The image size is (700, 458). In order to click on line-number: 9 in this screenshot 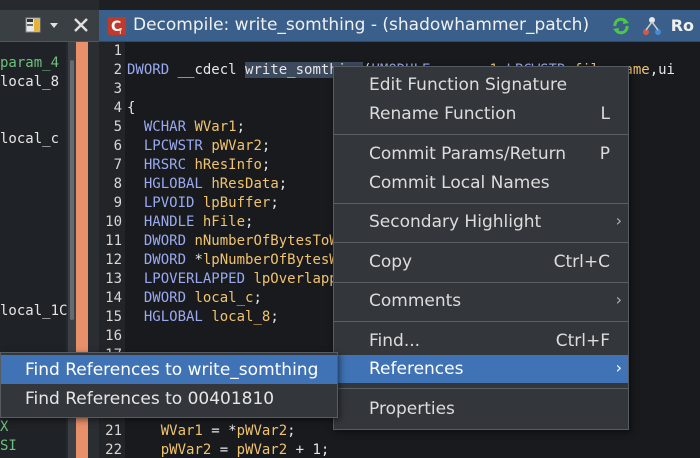, I will do `click(117, 203)`.